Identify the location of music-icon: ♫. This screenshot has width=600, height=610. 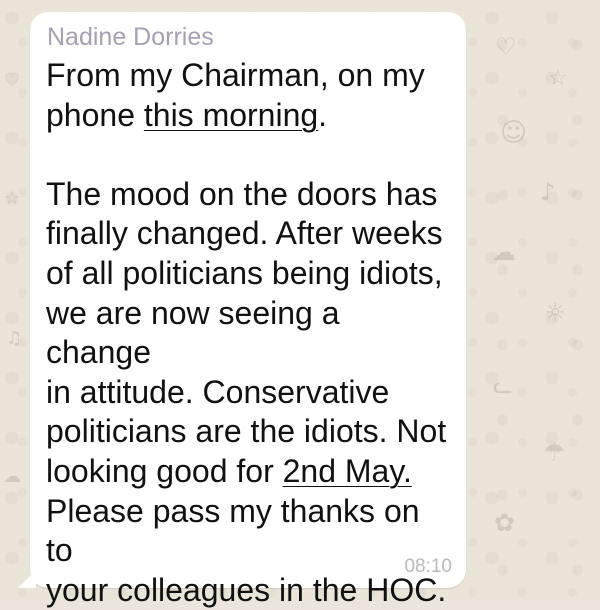
(14, 338).